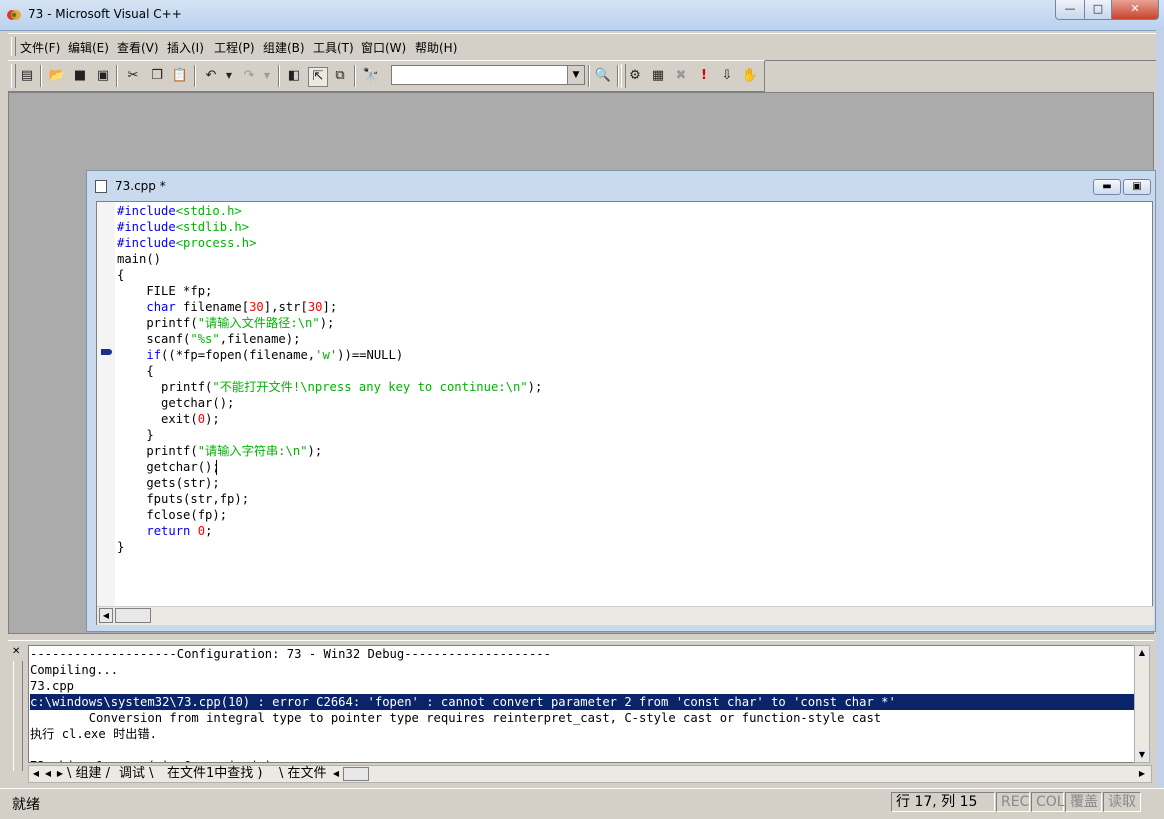  What do you see at coordinates (1107, 187) in the screenshot?
I see `doc-minimize-button: ▬` at bounding box center [1107, 187].